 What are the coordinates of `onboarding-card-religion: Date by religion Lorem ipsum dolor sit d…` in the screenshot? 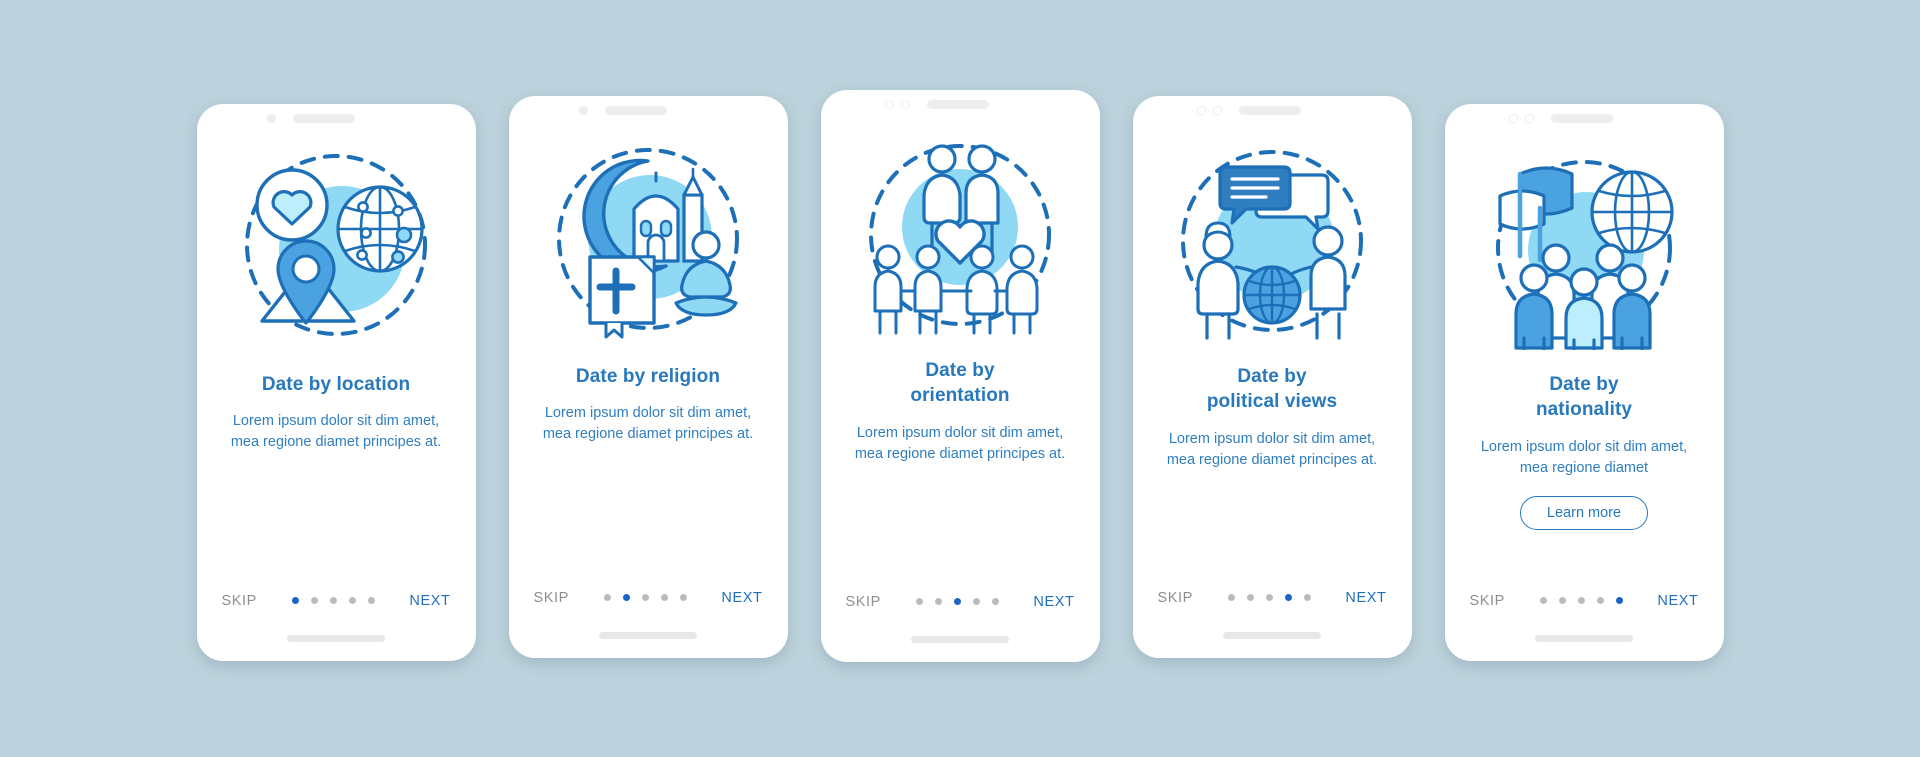 It's located at (648, 376).